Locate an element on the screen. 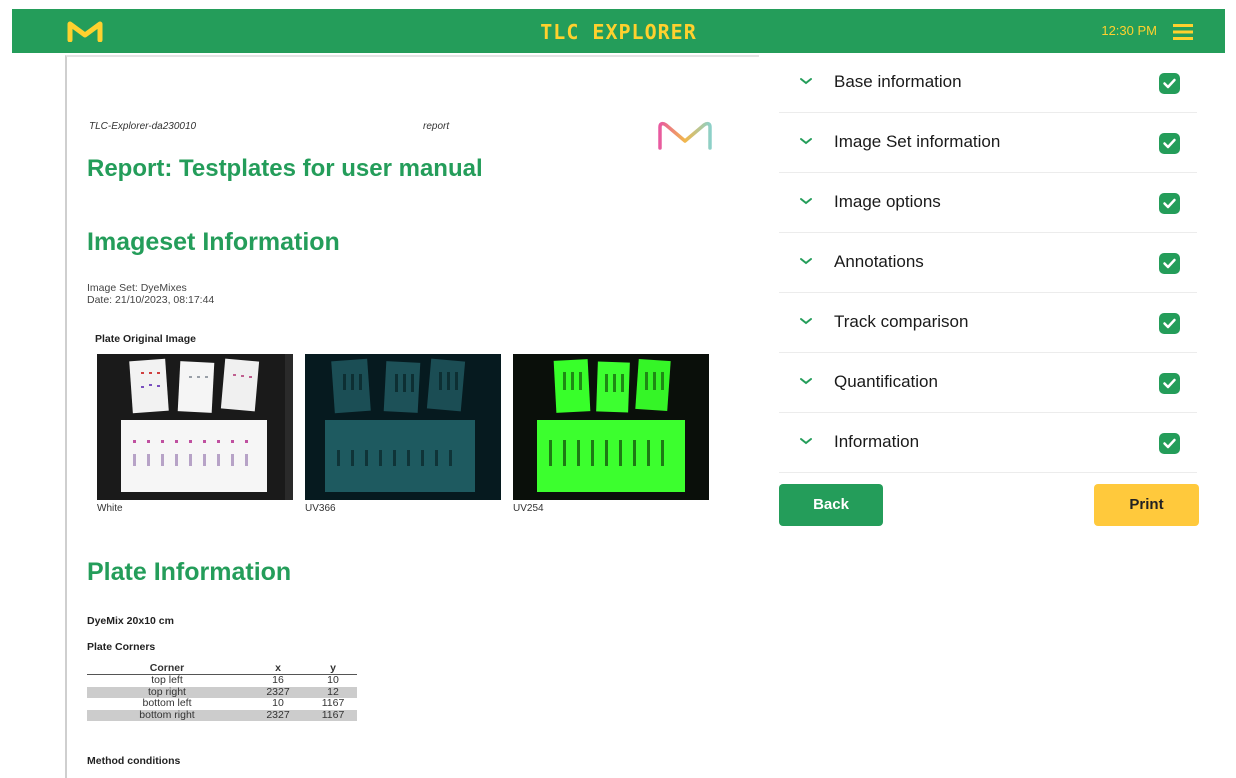 The width and height of the screenshot is (1236, 778). back-button: Back is located at coordinates (831, 505).